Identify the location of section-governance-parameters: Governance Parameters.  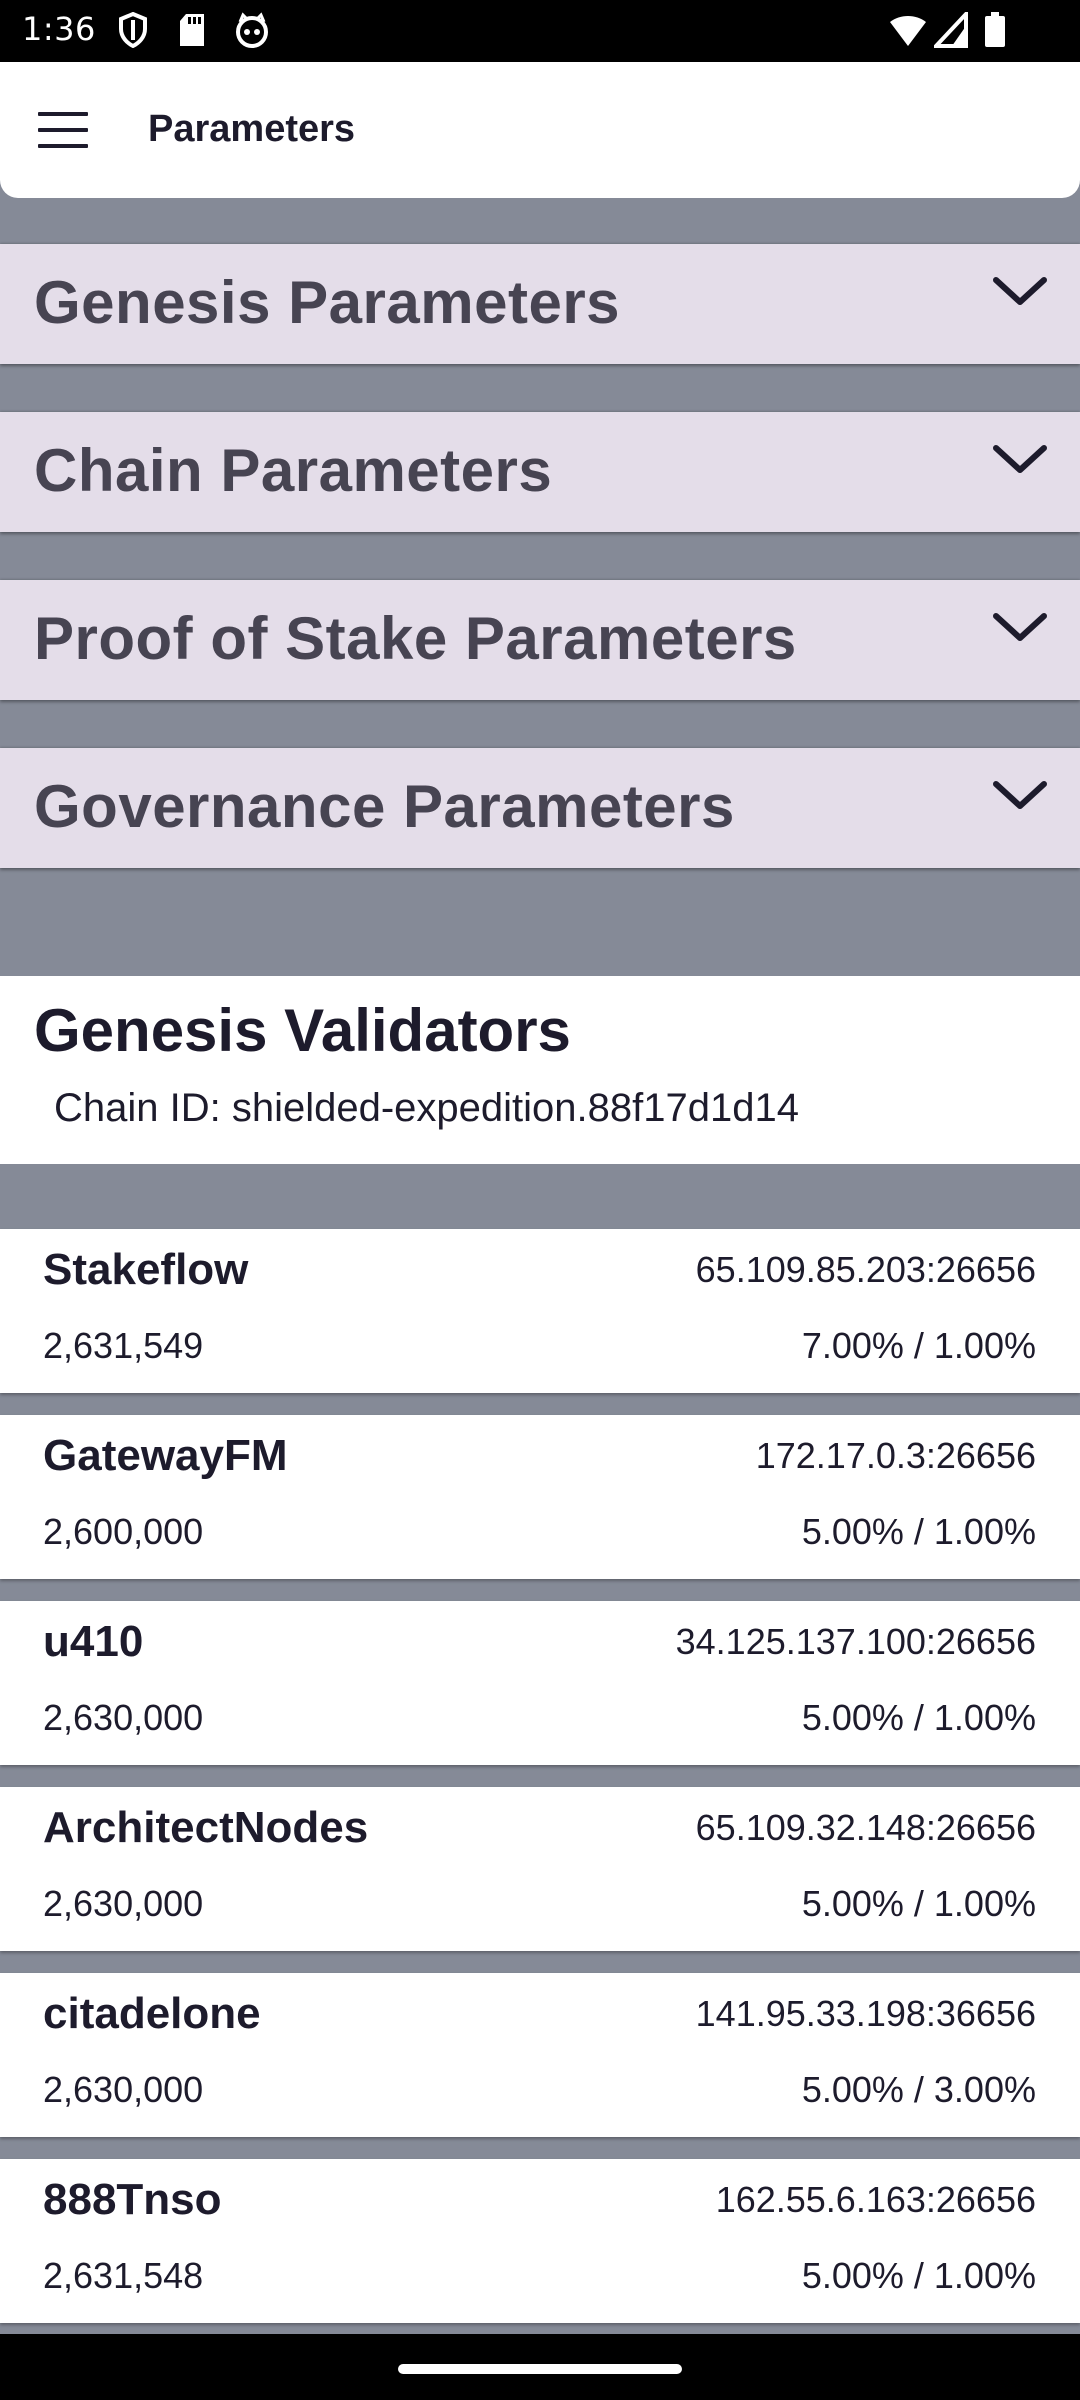
(540, 808).